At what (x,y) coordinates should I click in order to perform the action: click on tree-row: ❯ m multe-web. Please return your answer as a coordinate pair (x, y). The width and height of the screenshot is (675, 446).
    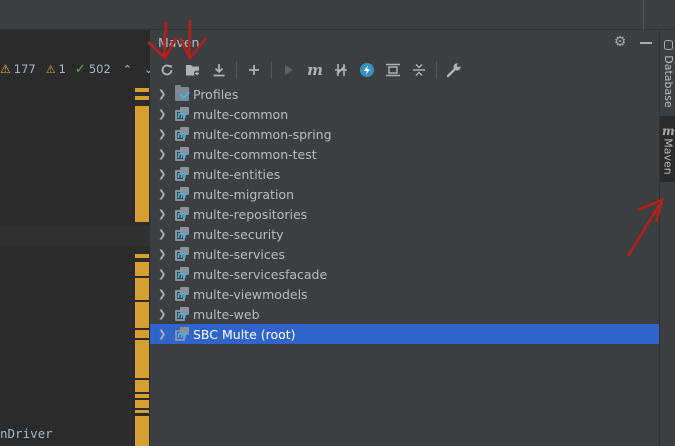
    Looking at the image, I should click on (404, 314).